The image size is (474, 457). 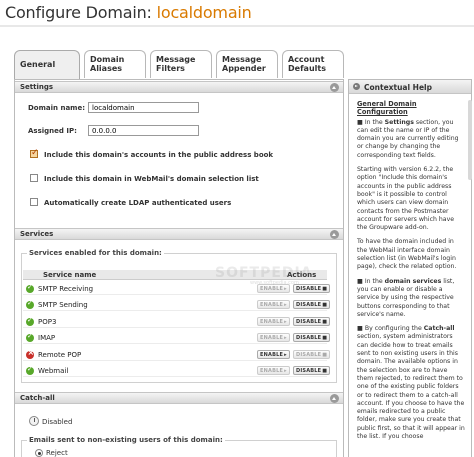 I want to click on power-toggle-icon, so click(x=34, y=421).